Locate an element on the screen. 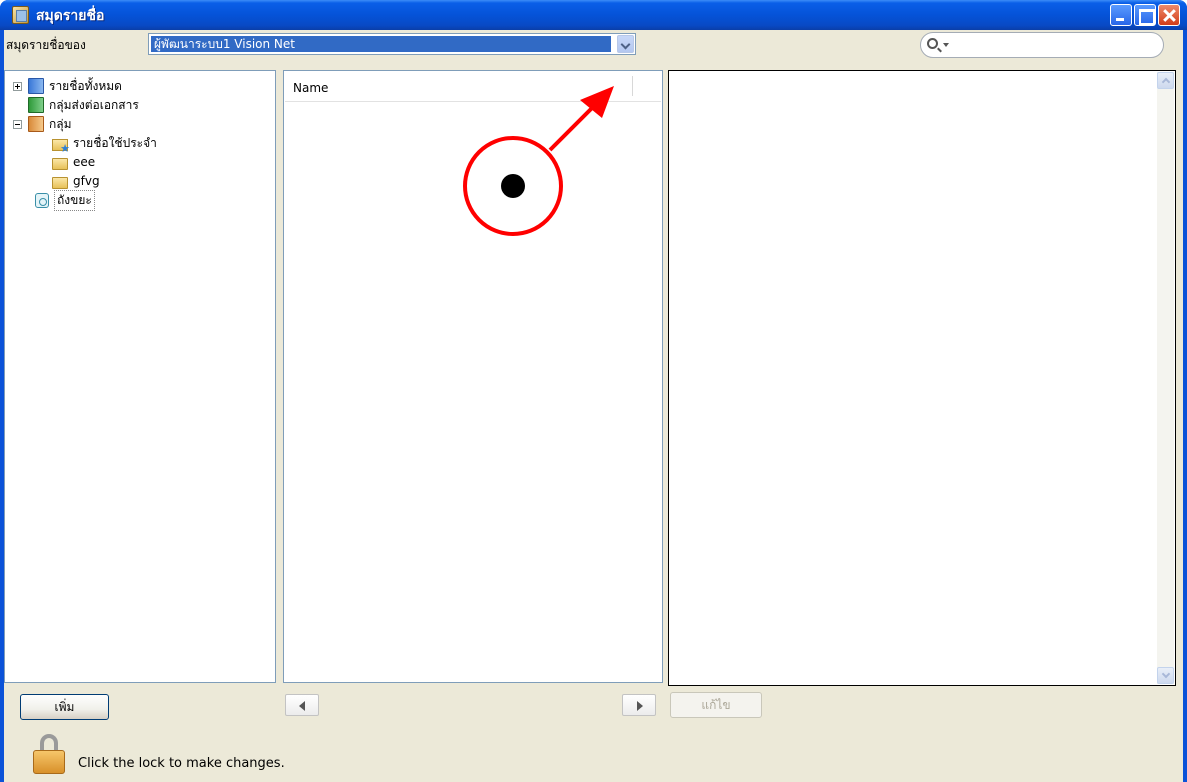 The image size is (1187, 782). previous-page-button is located at coordinates (302, 705).